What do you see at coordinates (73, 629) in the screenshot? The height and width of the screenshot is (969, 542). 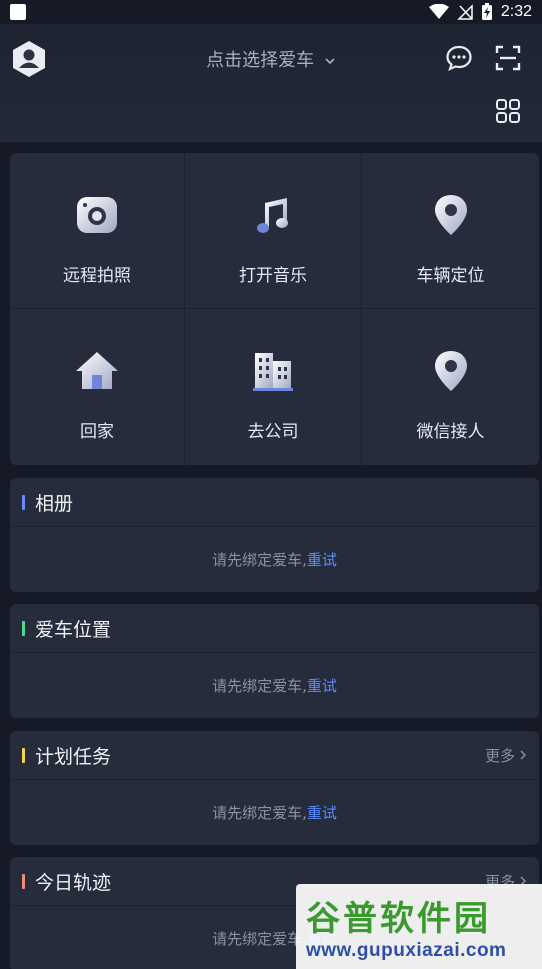 I see `section-title: 爱车位置` at bounding box center [73, 629].